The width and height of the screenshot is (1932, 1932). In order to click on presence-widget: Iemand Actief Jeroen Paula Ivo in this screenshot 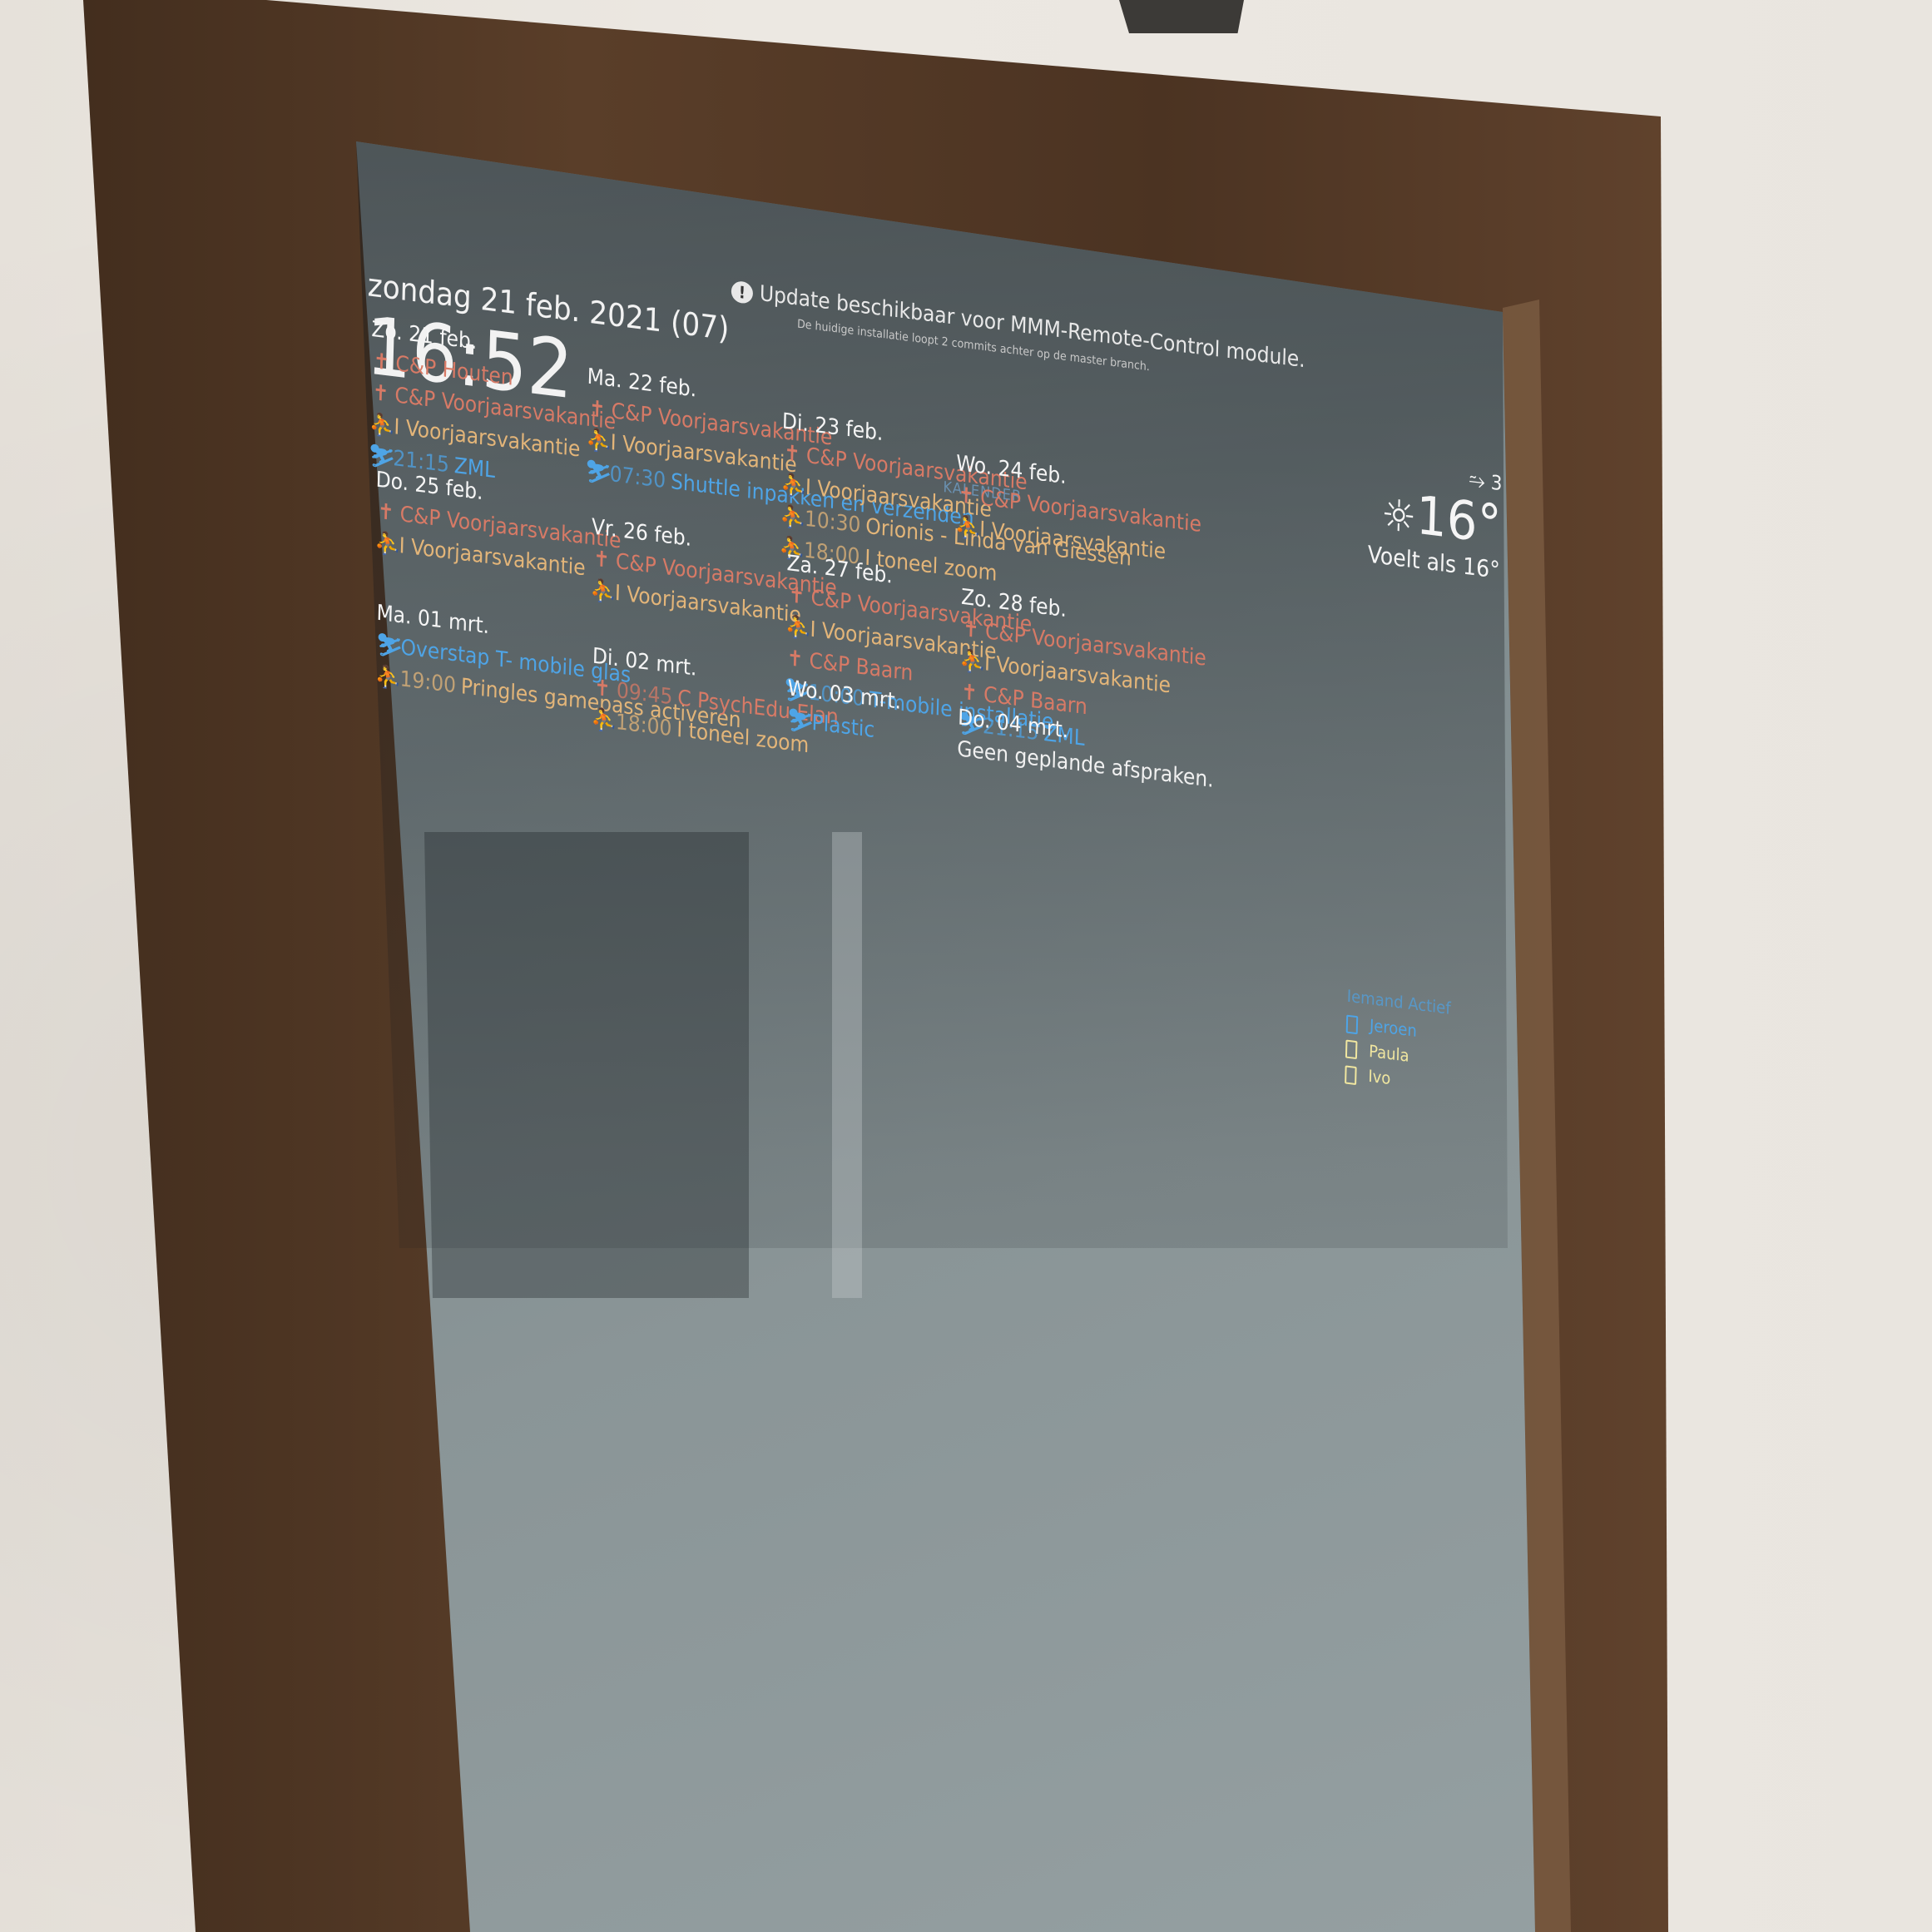, I will do `click(1398, 1043)`.